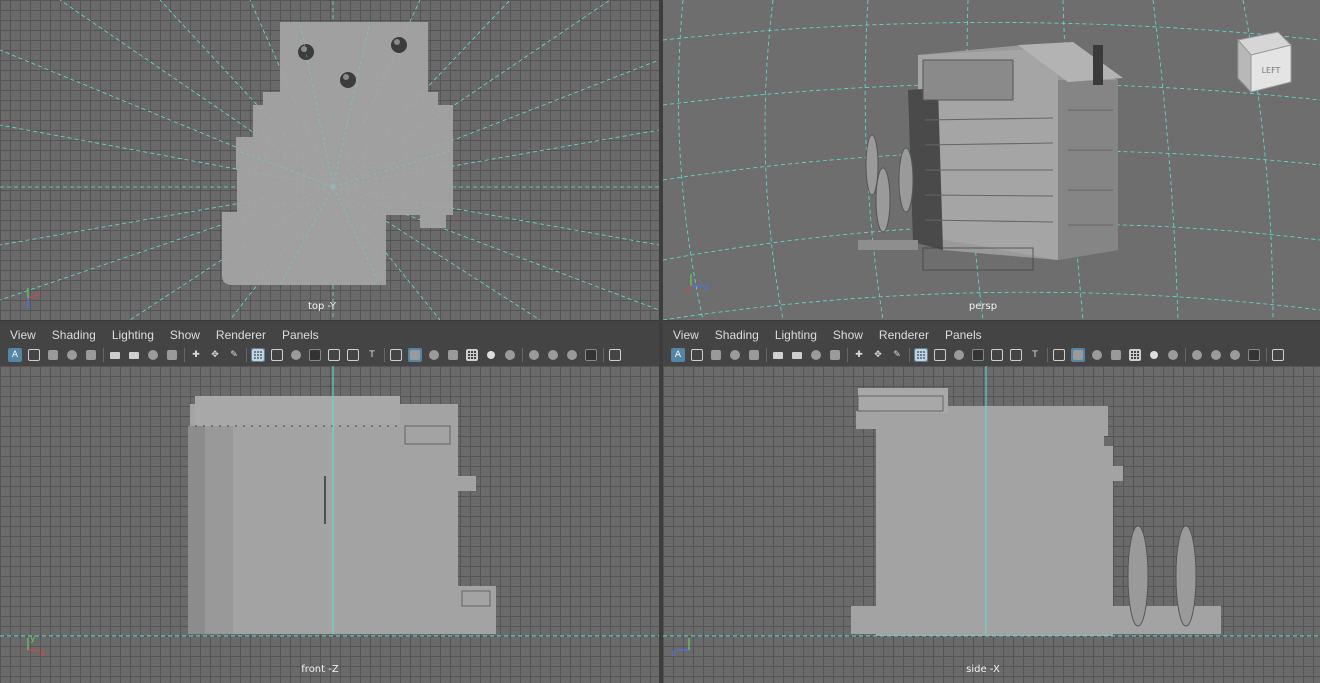 The width and height of the screenshot is (1320, 683). Describe the element at coordinates (337, 153) in the screenshot. I see `building-footprint` at that location.